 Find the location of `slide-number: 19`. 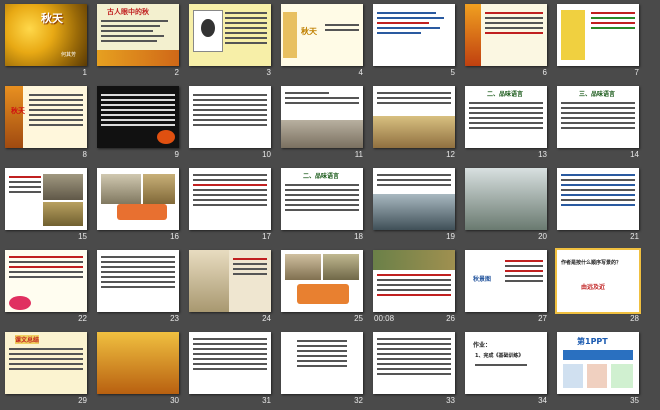

slide-number: 19 is located at coordinates (450, 236).